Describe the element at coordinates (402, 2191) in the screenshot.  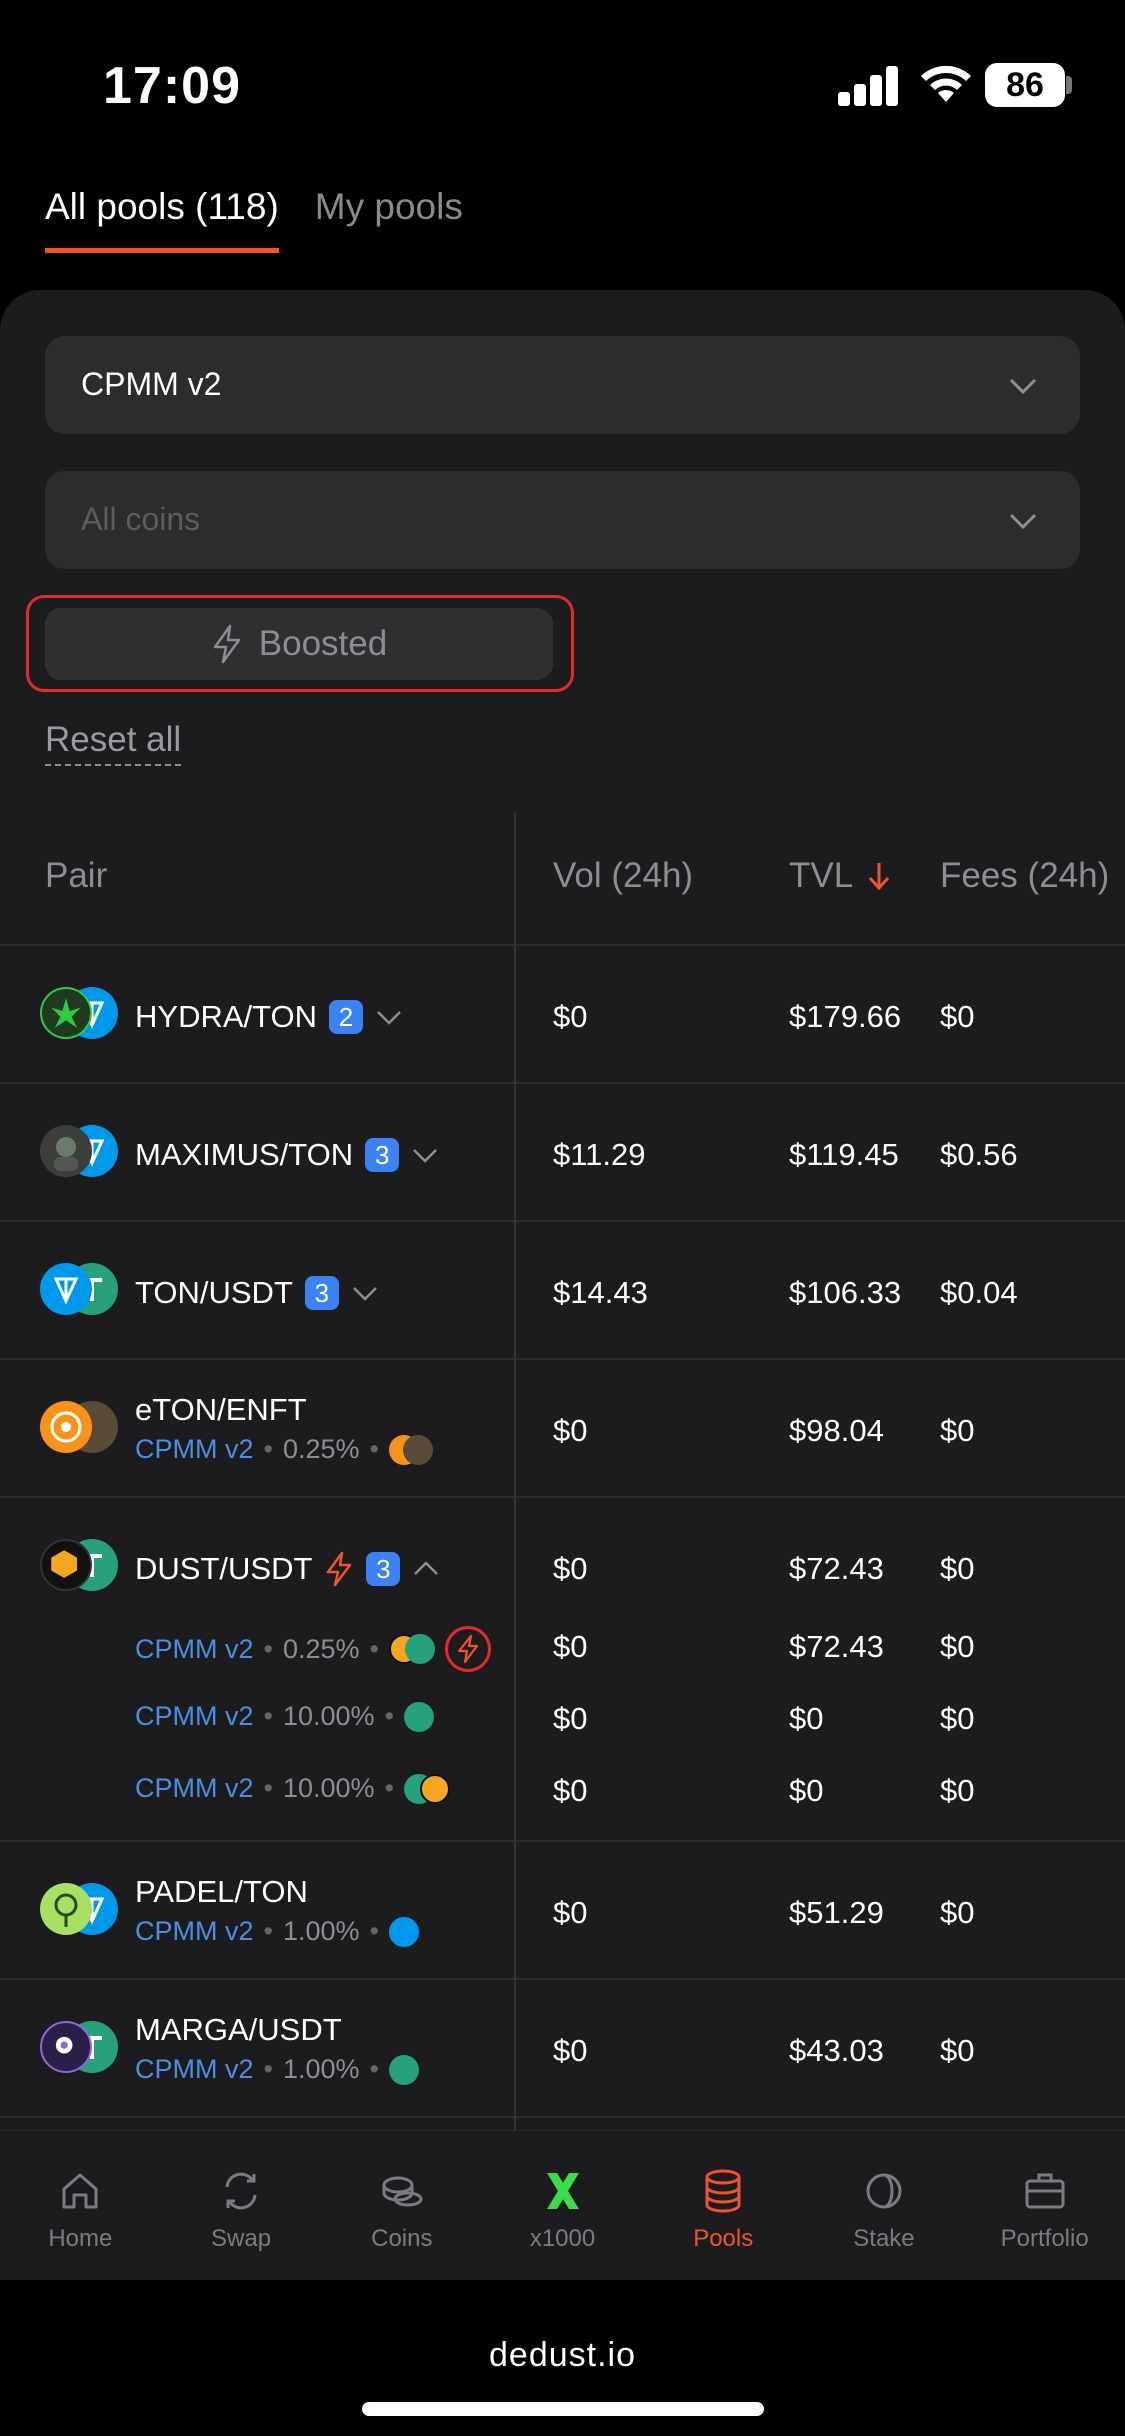
I see `coins-icon` at that location.